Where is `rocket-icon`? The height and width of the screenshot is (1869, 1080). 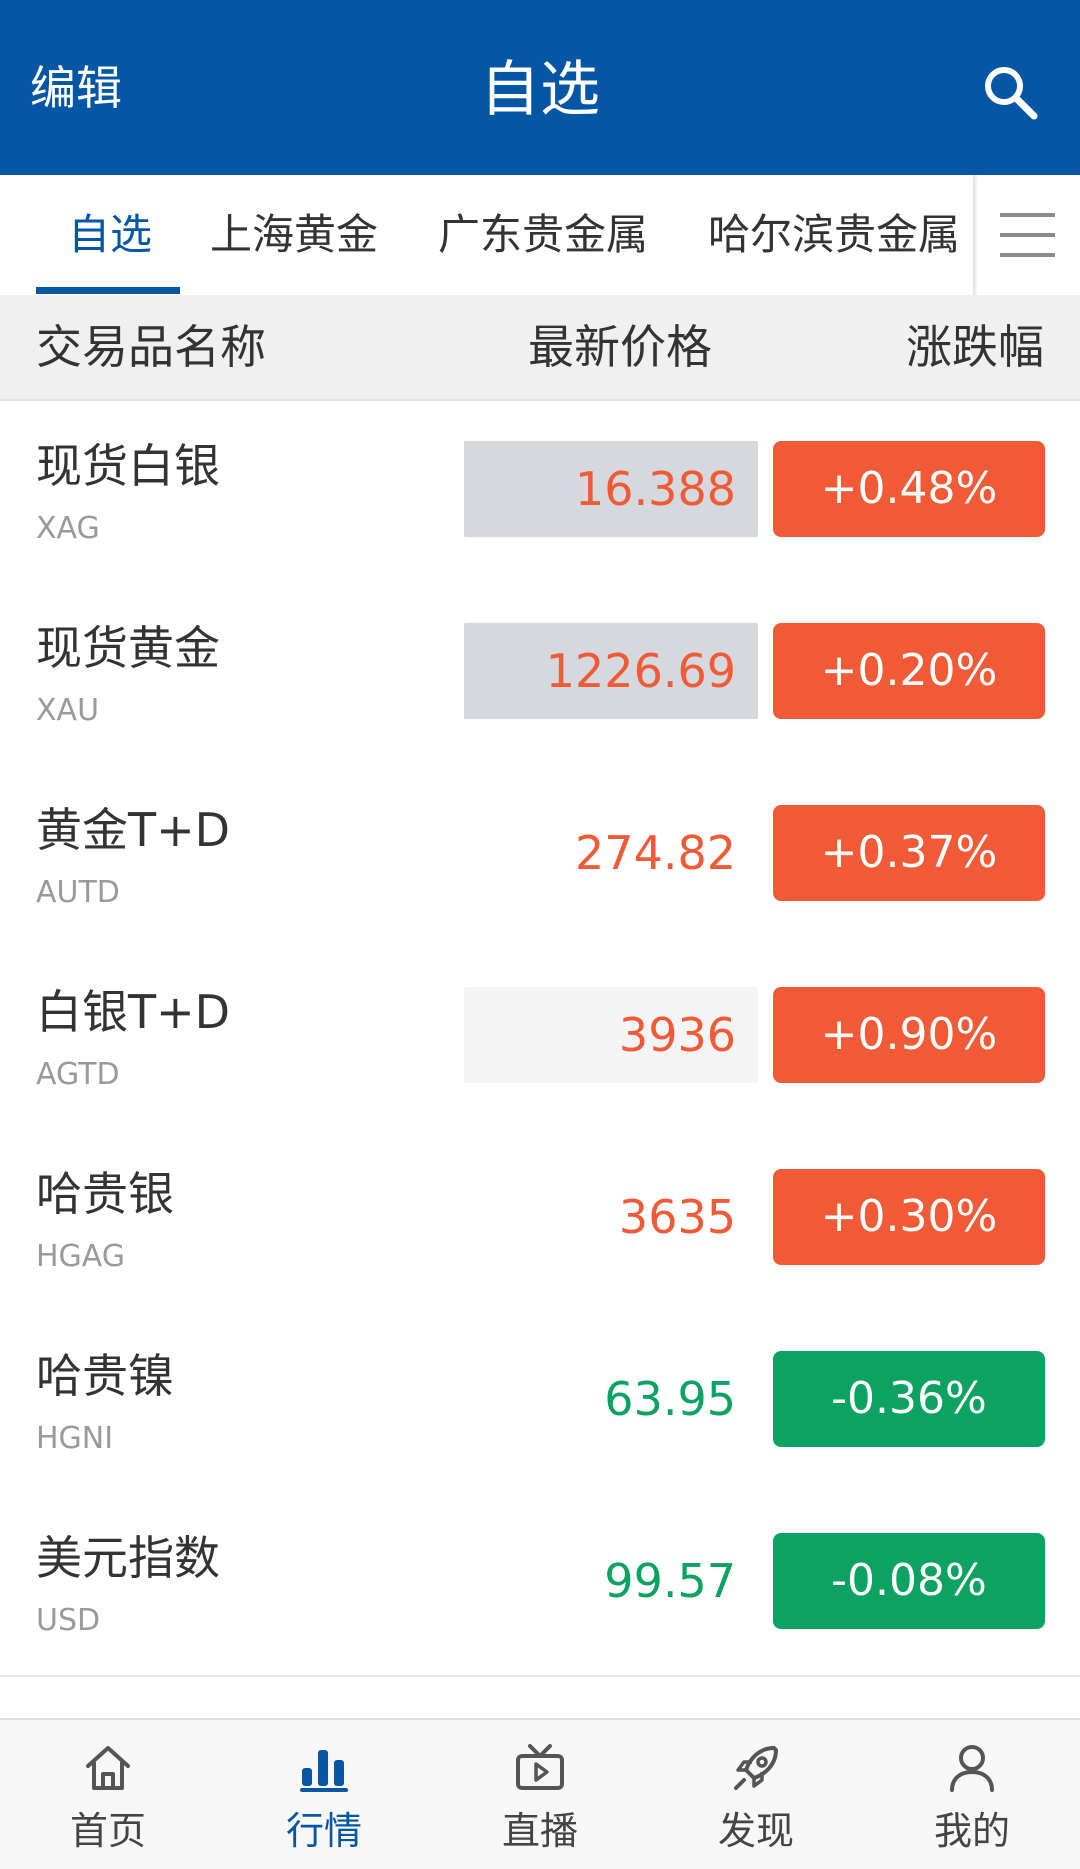
rocket-icon is located at coordinates (756, 1768).